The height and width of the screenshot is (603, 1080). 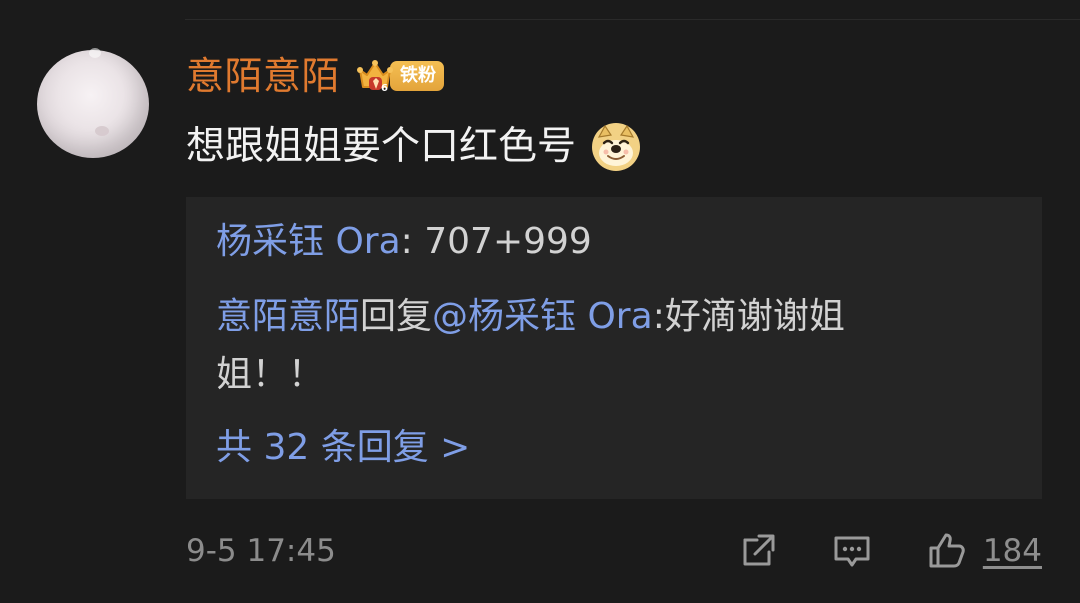 I want to click on comment-footer: 9-5 17:45 184, so click(x=614, y=551).